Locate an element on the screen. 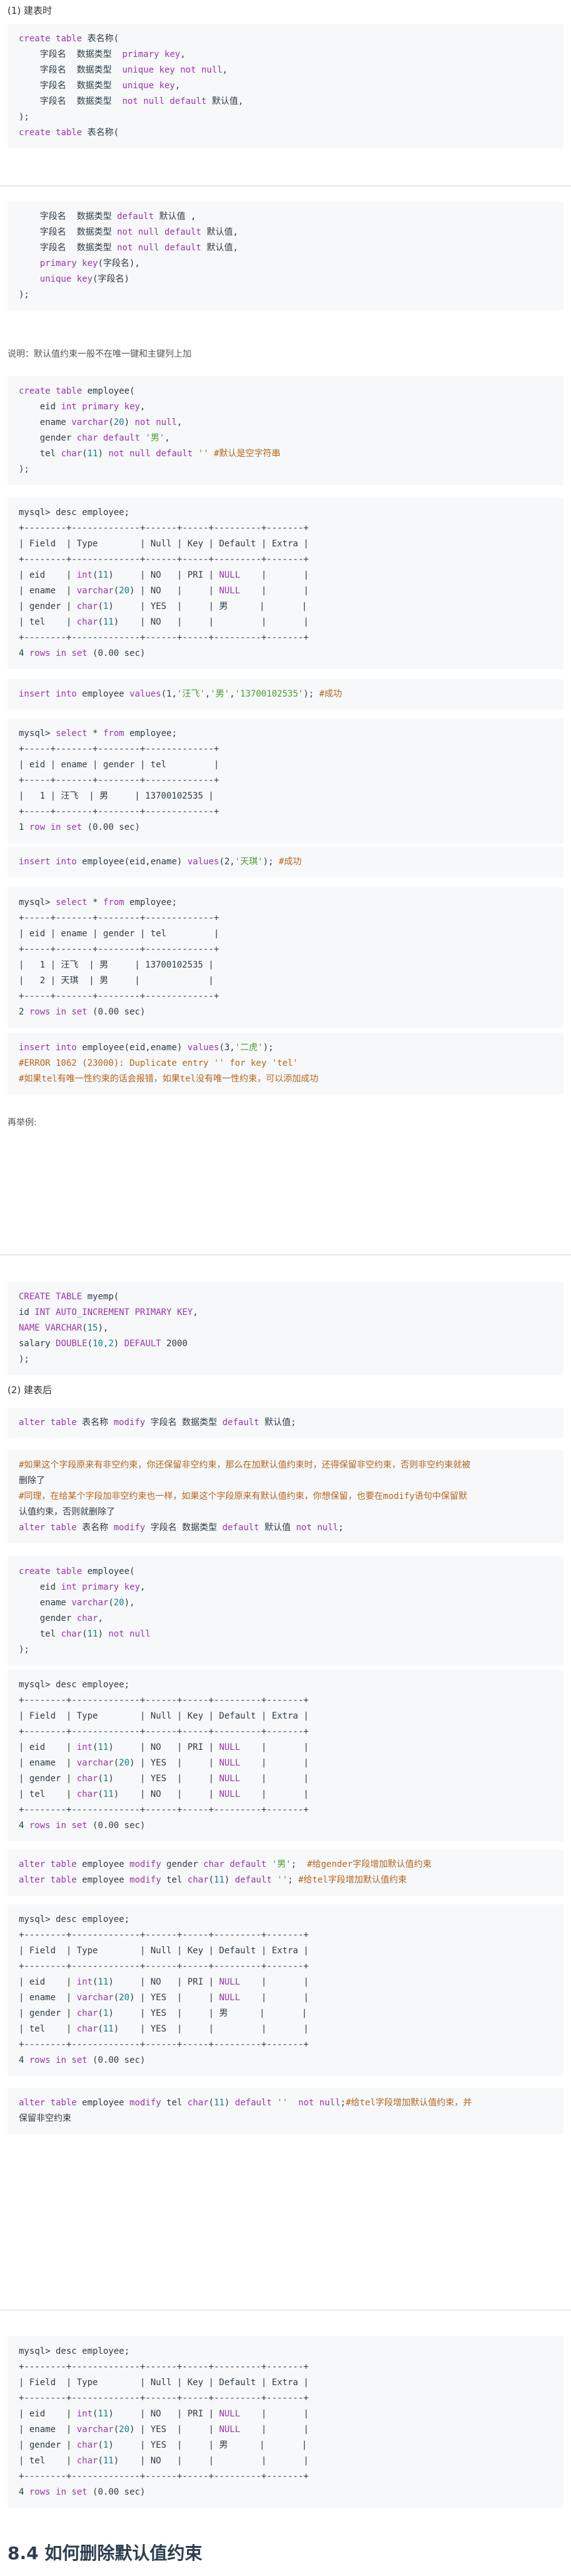  section-heading-after-create: (2) 建表后 is located at coordinates (30, 1390).